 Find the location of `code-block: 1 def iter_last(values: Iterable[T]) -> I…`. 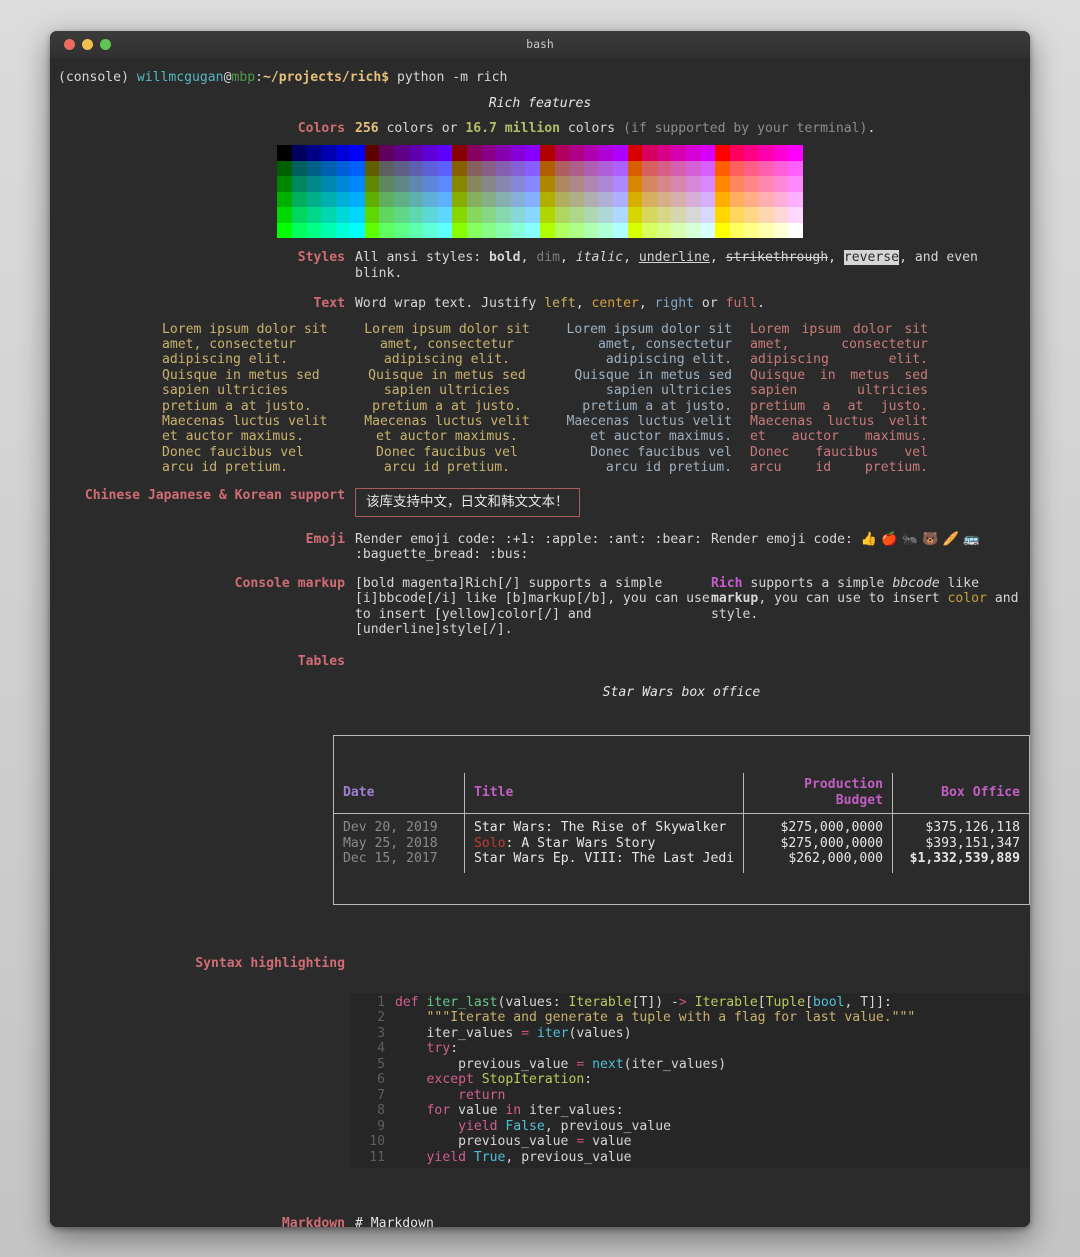

code-block: 1 def iter_last(values: Iterable[T]) -> I… is located at coordinates (690, 1080).